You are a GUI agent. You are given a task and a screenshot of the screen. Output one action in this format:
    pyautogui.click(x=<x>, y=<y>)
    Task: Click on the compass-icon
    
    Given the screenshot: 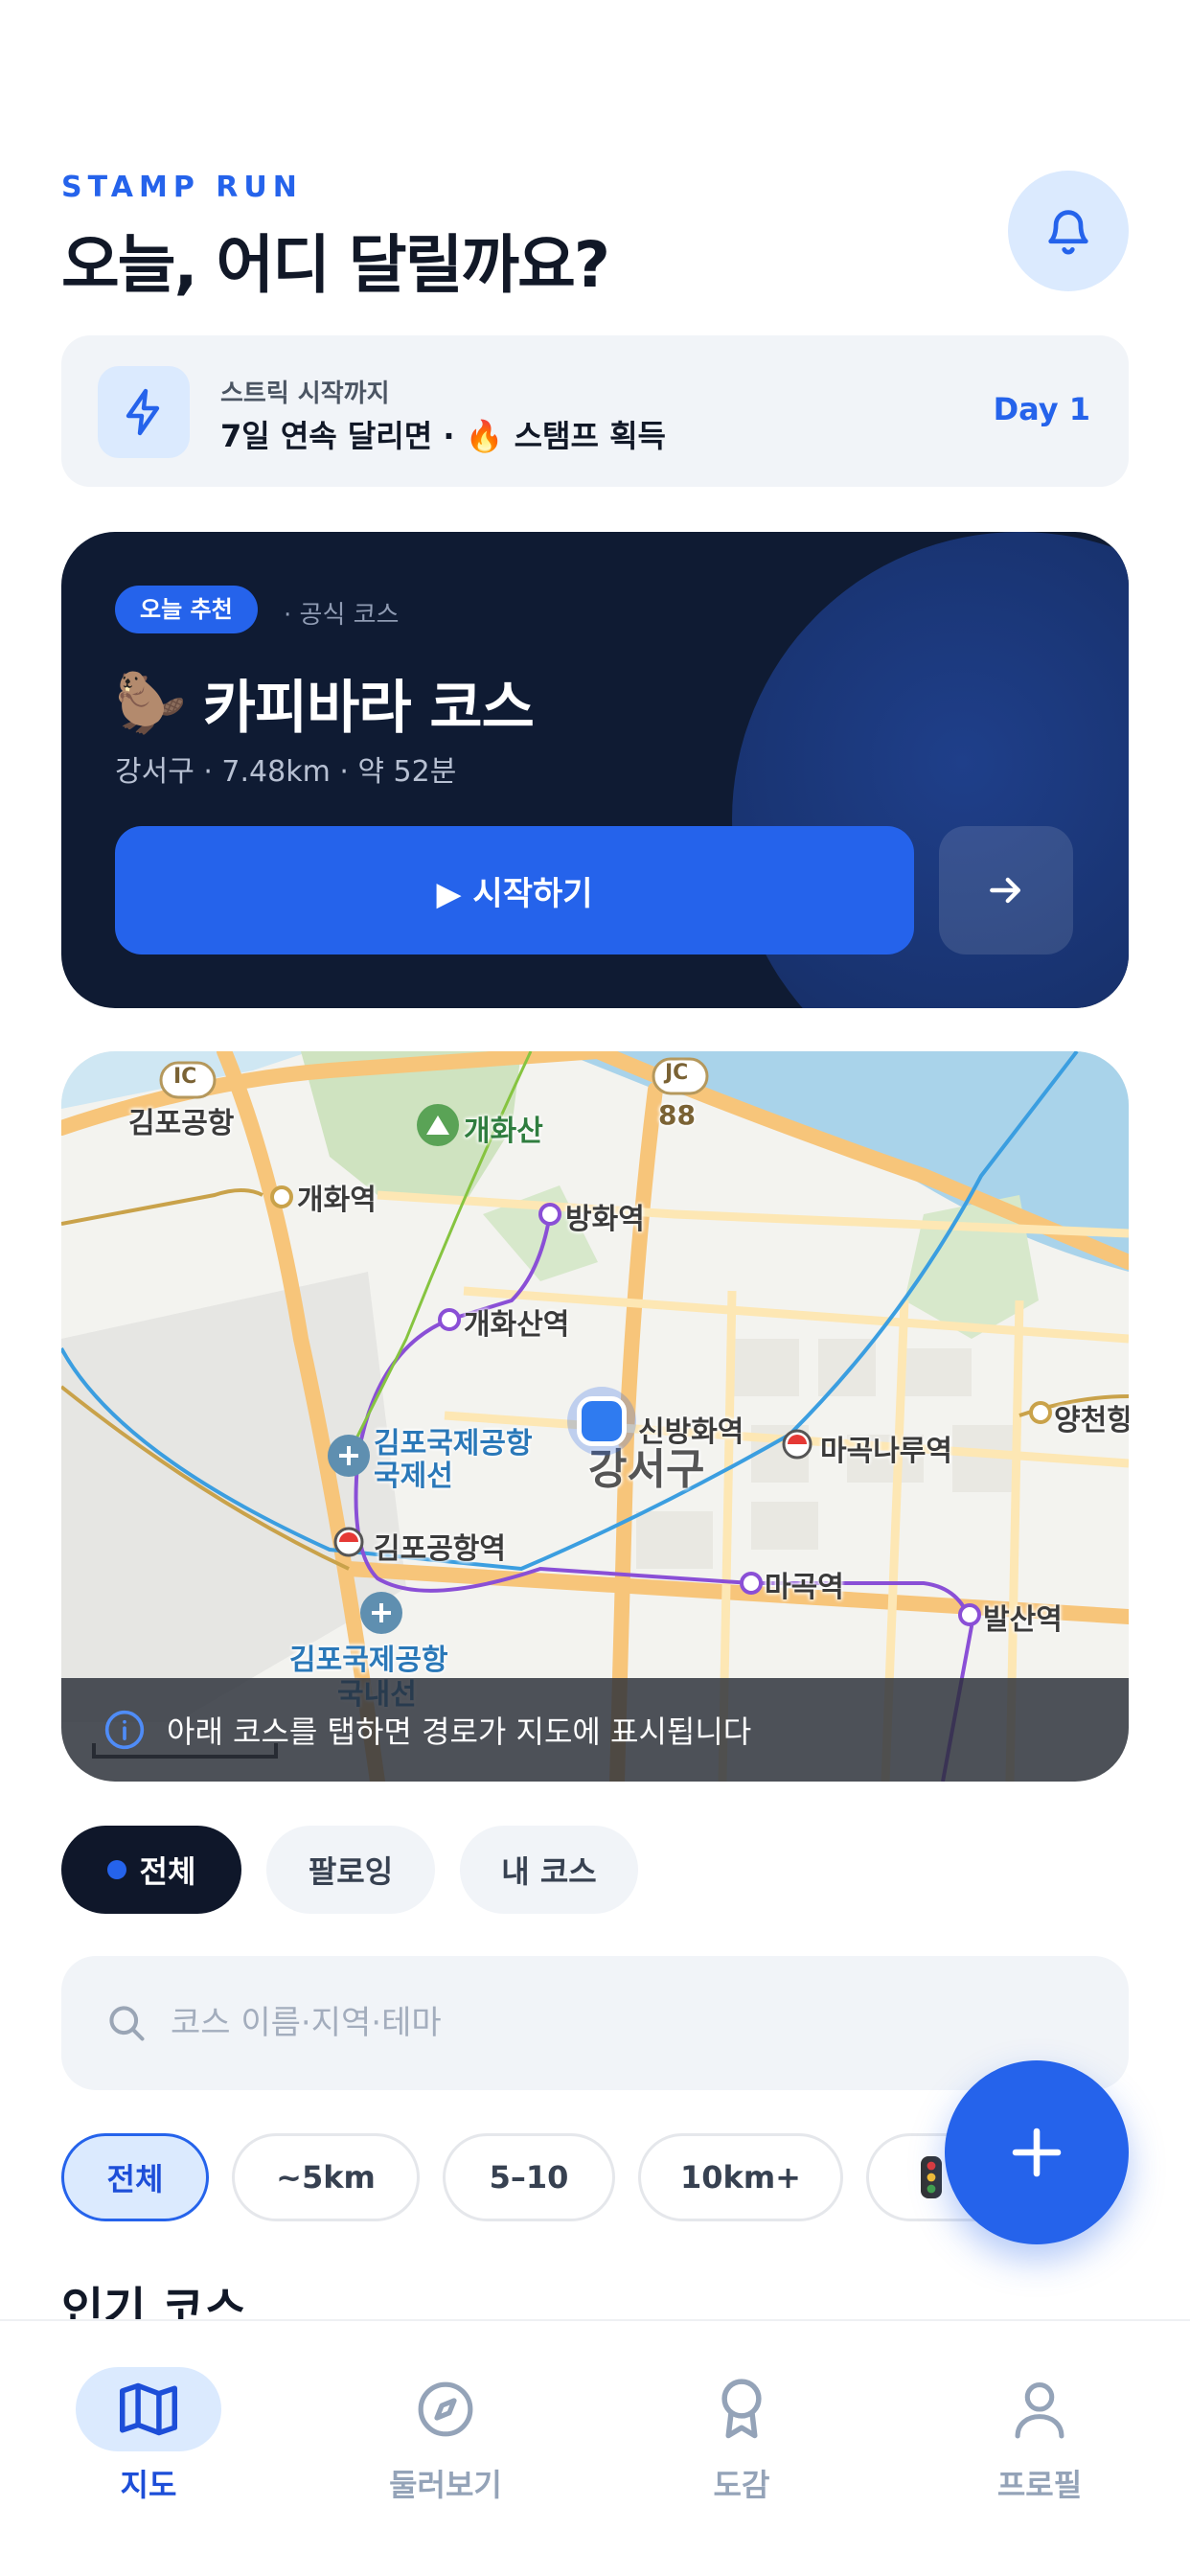 What is the action you would take?
    pyautogui.click(x=445, y=2409)
    